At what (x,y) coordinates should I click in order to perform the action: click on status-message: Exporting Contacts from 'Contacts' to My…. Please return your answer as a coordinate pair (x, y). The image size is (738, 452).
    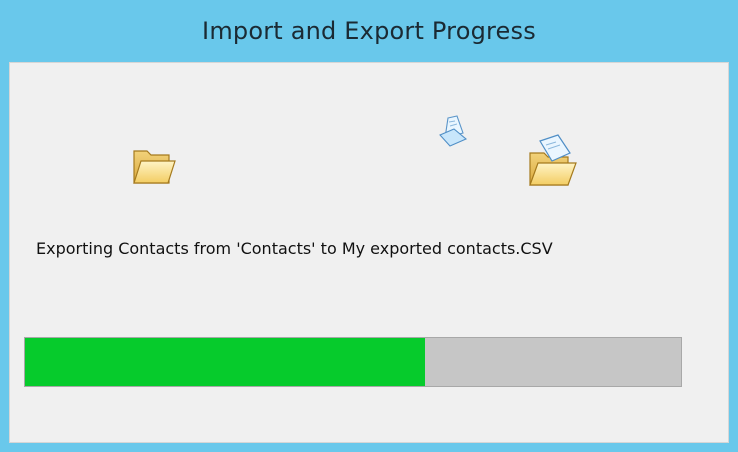
    Looking at the image, I should click on (294, 248).